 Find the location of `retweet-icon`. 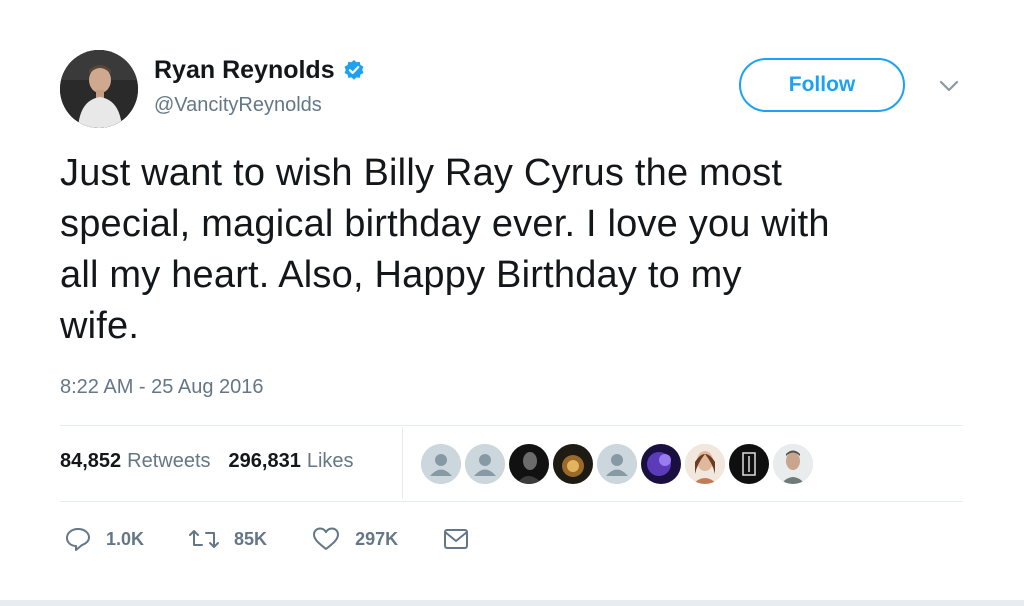

retweet-icon is located at coordinates (204, 539).